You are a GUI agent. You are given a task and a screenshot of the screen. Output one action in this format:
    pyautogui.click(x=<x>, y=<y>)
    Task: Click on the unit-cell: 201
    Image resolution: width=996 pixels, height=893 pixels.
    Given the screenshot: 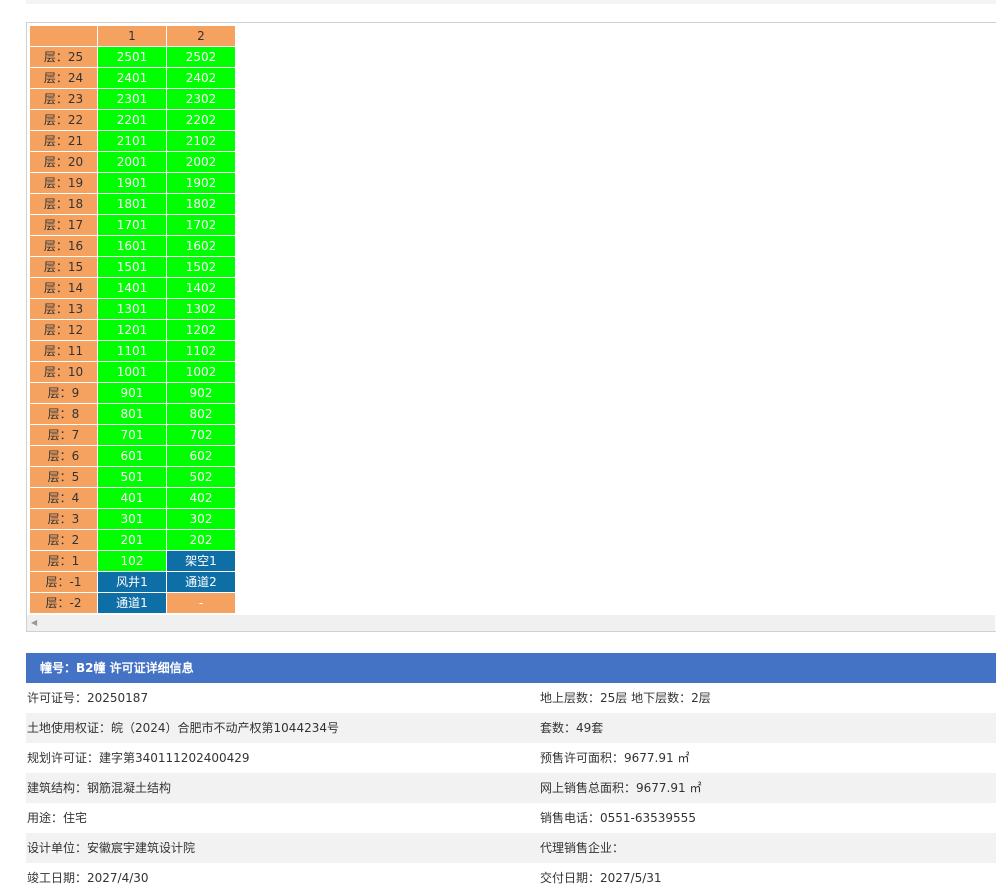 What is the action you would take?
    pyautogui.click(x=132, y=540)
    